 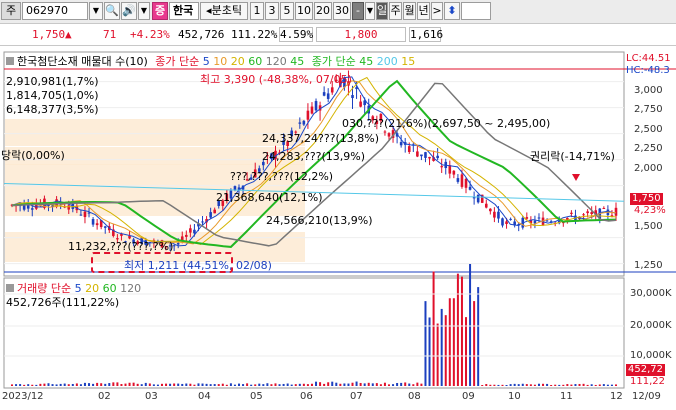 I want to click on volume-profile-7: 21,368,640(12,1%), so click(x=269, y=197).